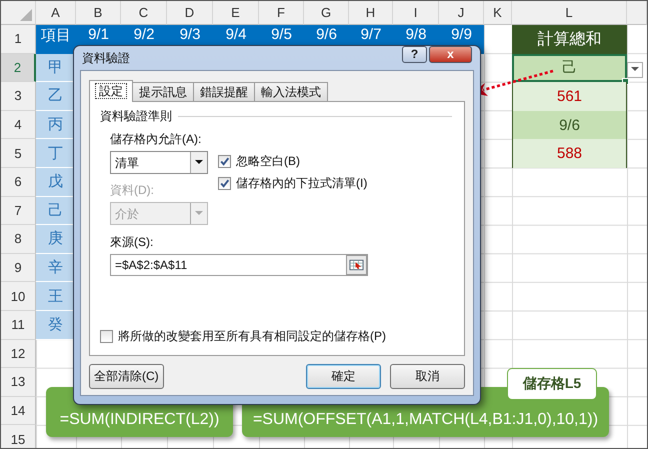 The width and height of the screenshot is (648, 449). I want to click on row-header: 6, so click(18, 182).